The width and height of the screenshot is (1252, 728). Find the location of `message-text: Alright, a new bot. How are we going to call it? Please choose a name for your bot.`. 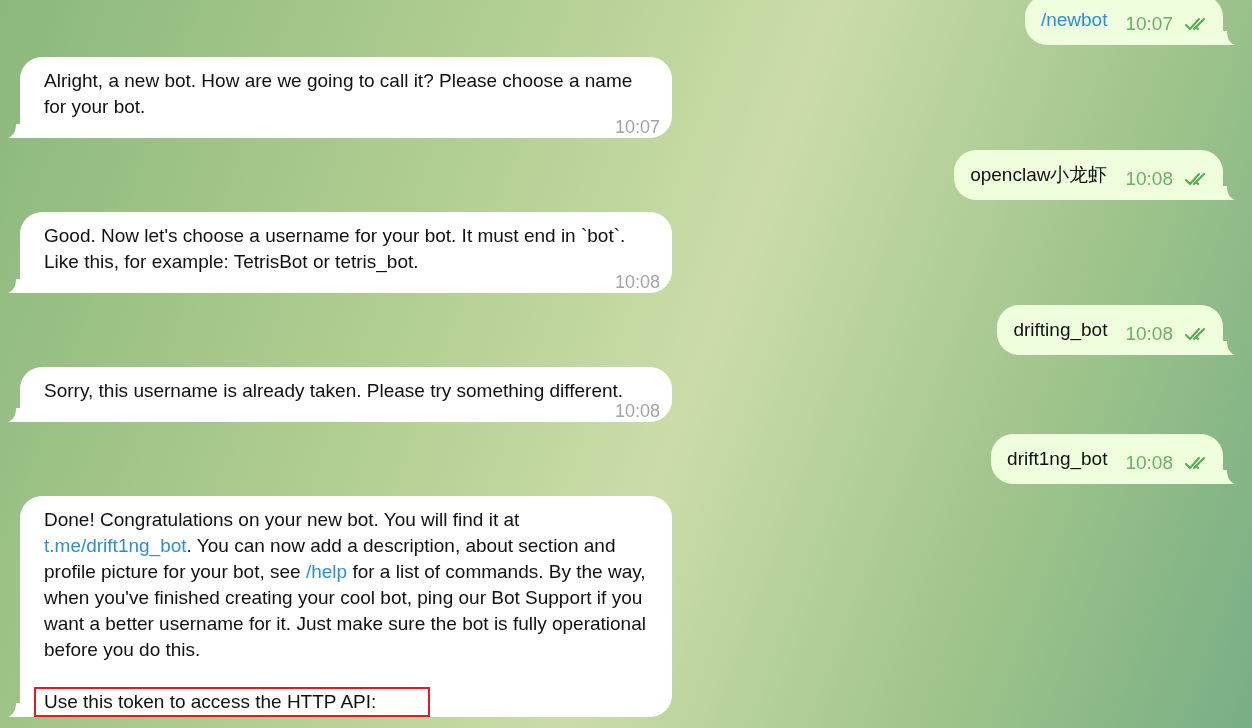

message-text: Alright, a new bot. How are we going to call it? Please choose a name for your bot. is located at coordinates (339, 94).